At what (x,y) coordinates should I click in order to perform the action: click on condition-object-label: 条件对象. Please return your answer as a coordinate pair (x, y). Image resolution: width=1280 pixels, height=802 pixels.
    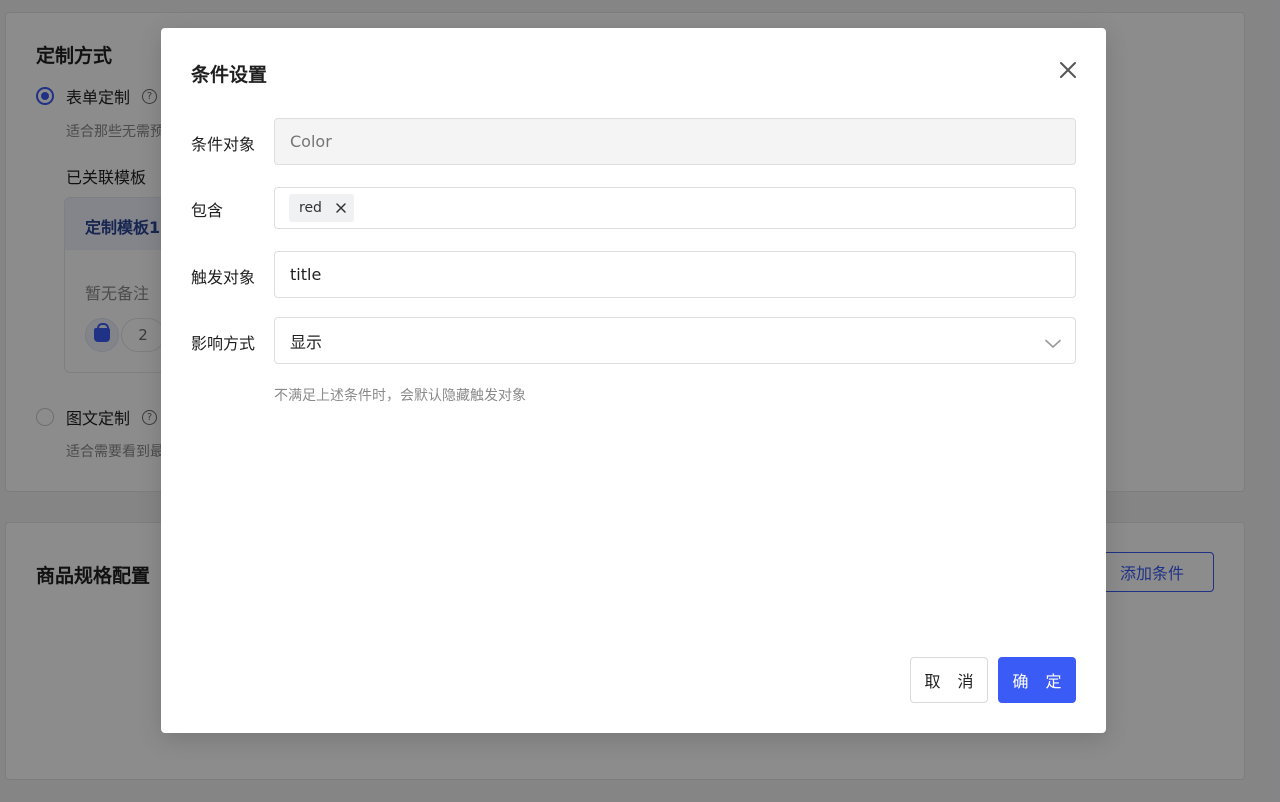
    Looking at the image, I should click on (223, 144).